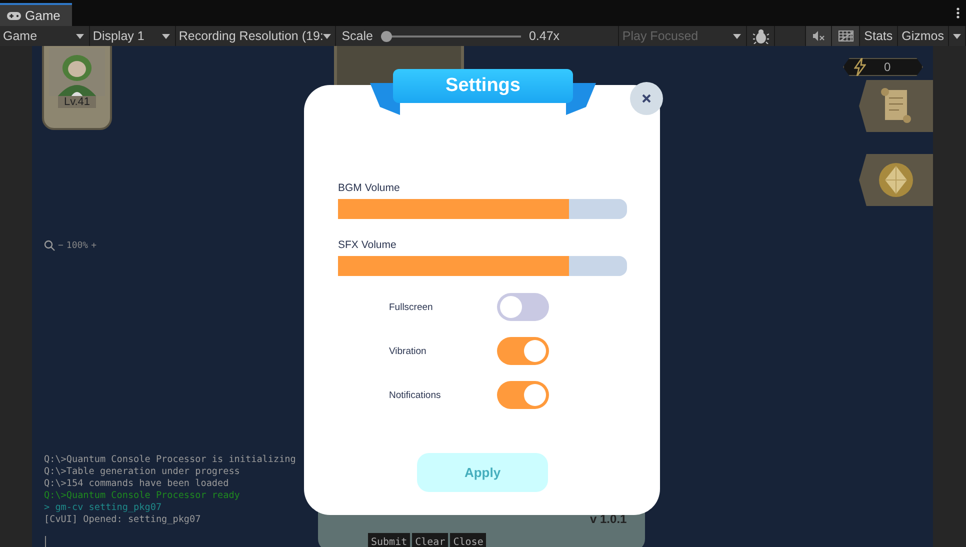  What do you see at coordinates (36, 14) in the screenshot?
I see `game-tab: Game` at bounding box center [36, 14].